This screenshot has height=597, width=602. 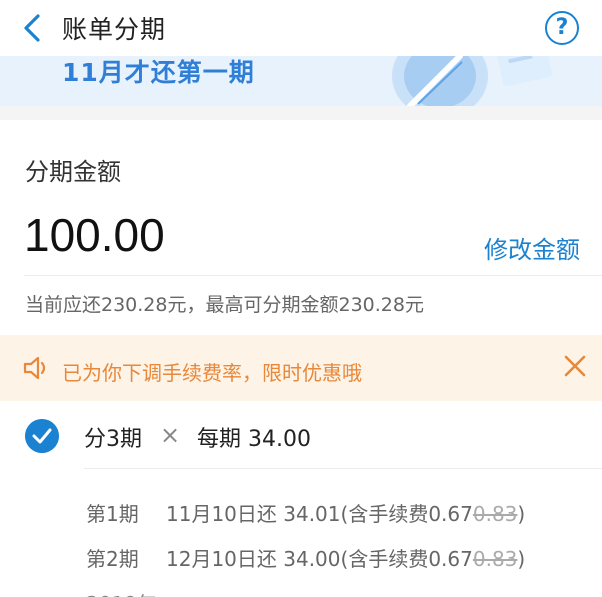 I want to click on amount-value: 100.00, so click(x=94, y=235).